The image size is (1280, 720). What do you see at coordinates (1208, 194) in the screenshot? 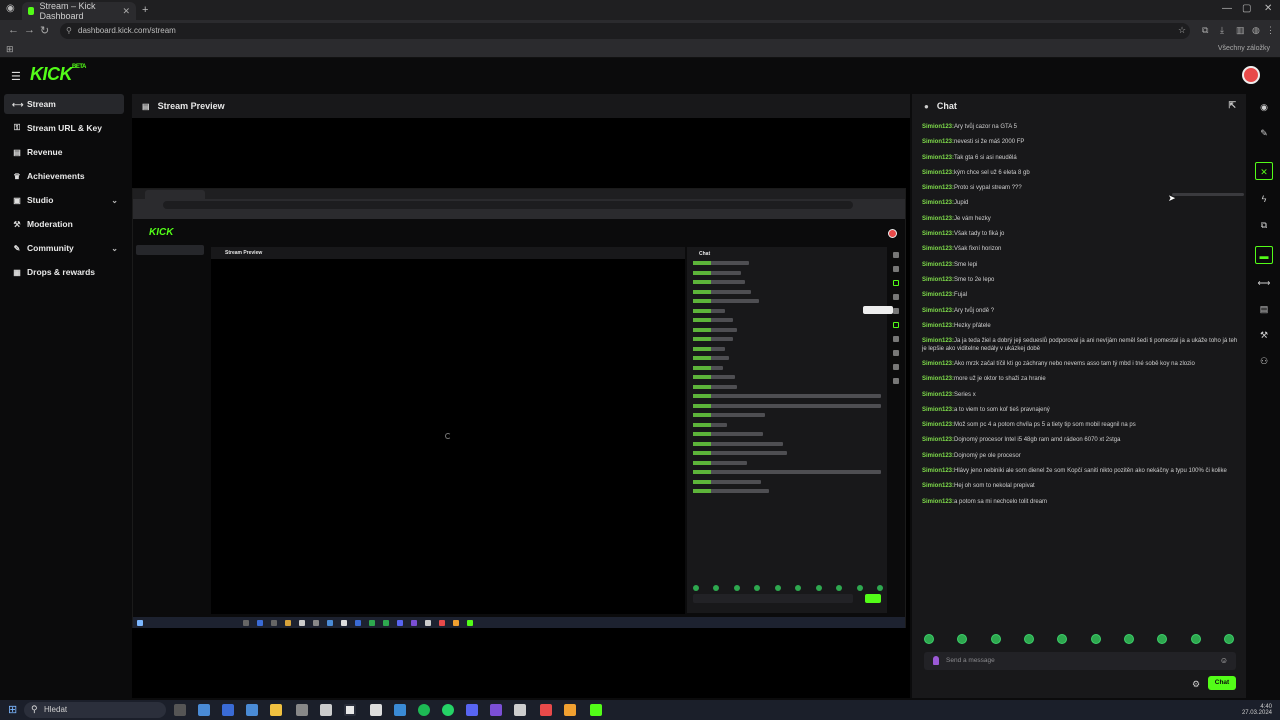
I see `chat-scrollbar` at bounding box center [1208, 194].